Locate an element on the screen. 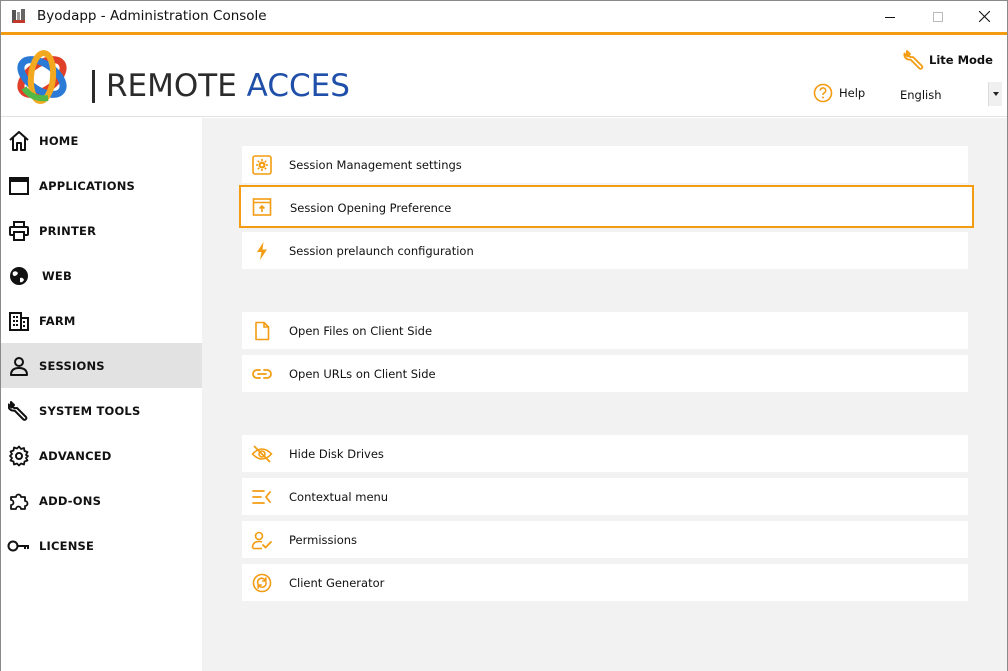 The image size is (1008, 671). settings-box-icon is located at coordinates (262, 165).